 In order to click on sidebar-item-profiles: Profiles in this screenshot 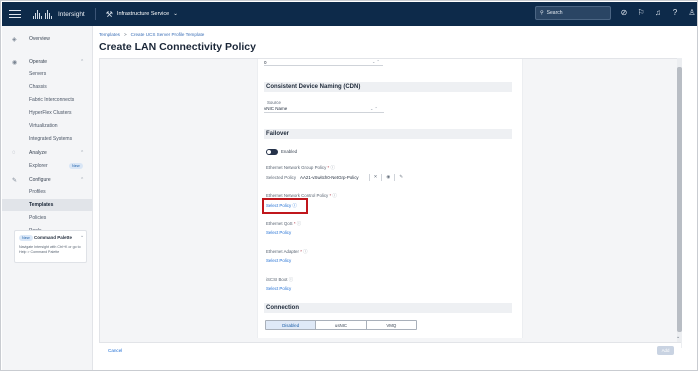, I will do `click(47, 192)`.